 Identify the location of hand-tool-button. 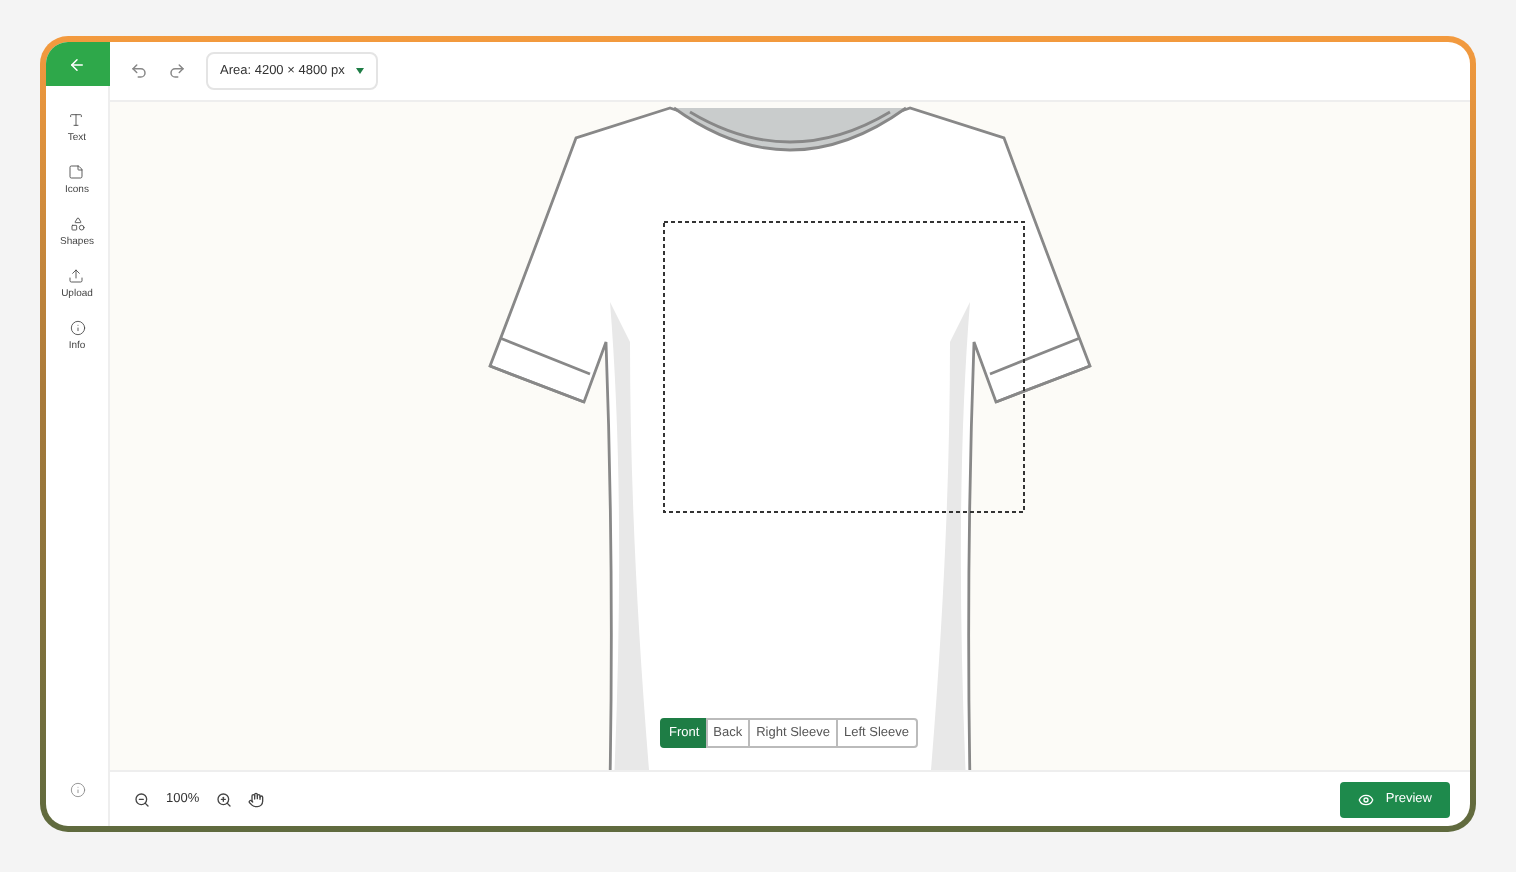
(255, 799).